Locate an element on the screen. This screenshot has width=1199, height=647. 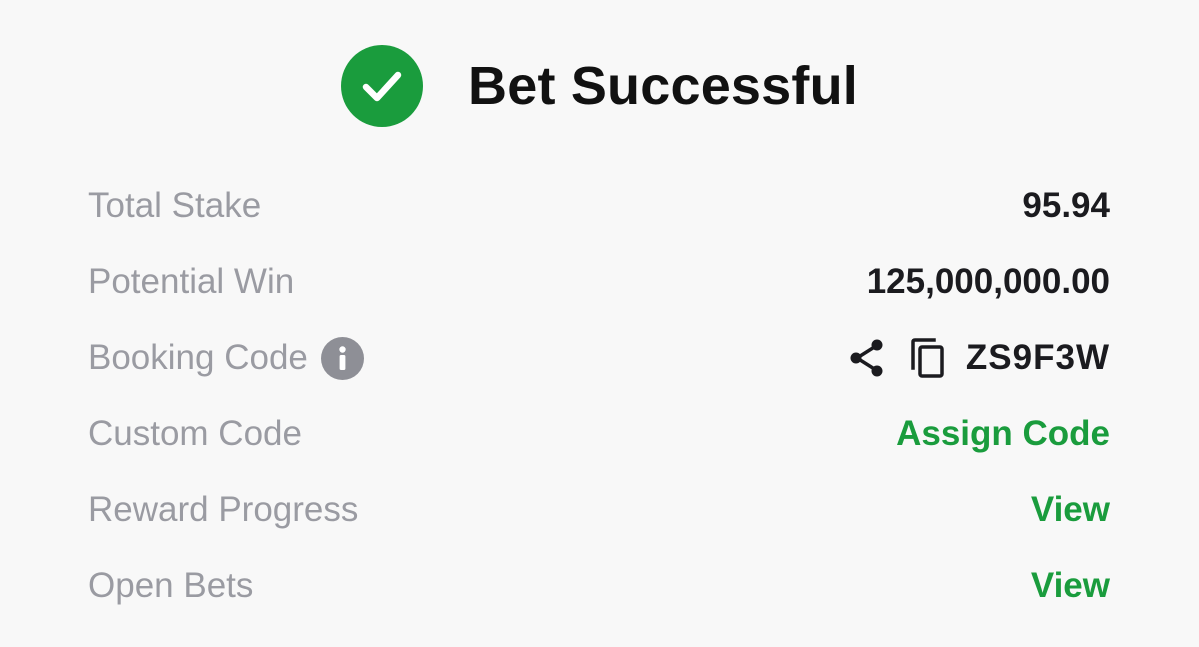
total-stake-row: Total Stake 95.94 is located at coordinates (599, 206).